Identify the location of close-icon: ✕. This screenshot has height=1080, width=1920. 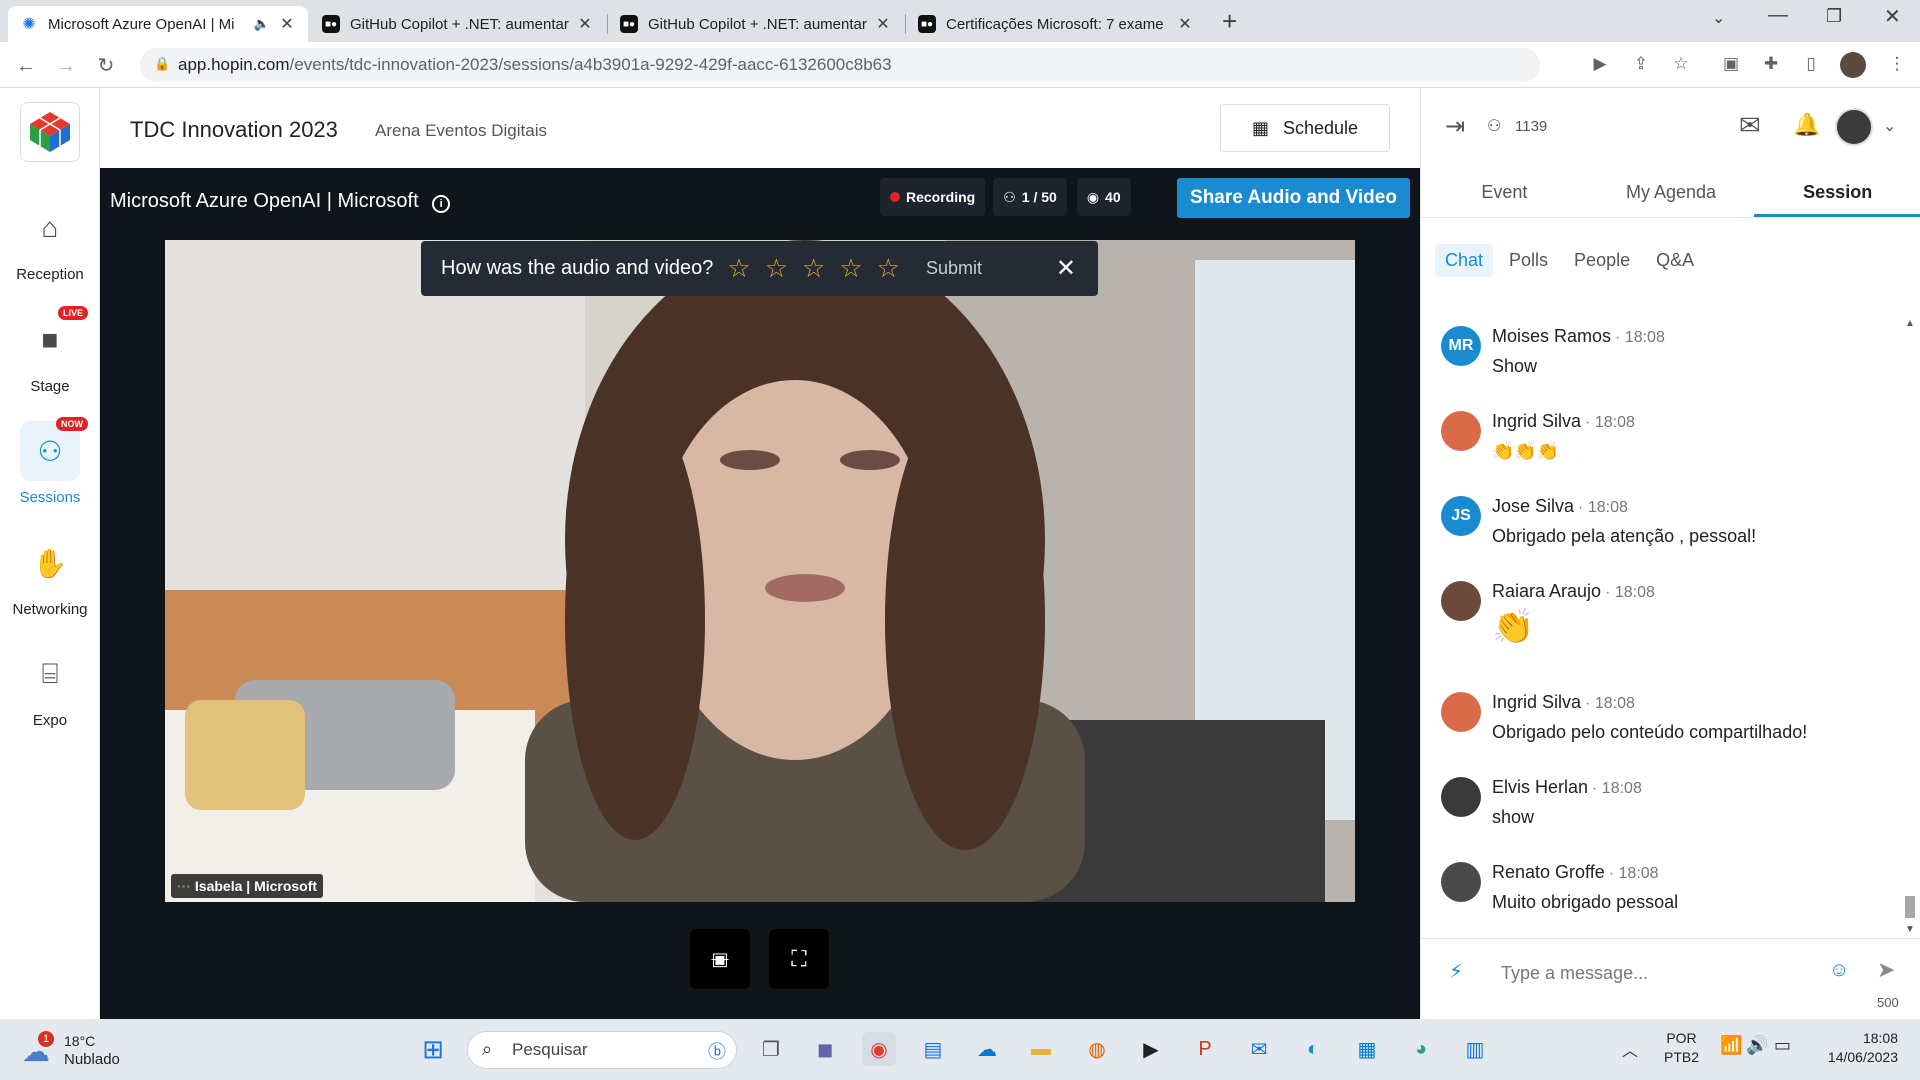
(1066, 268).